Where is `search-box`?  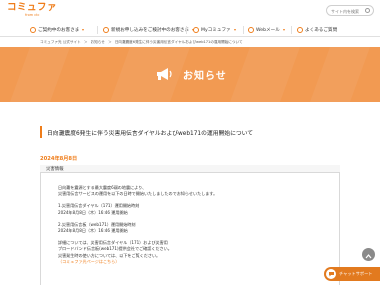
search-box is located at coordinates (350, 10).